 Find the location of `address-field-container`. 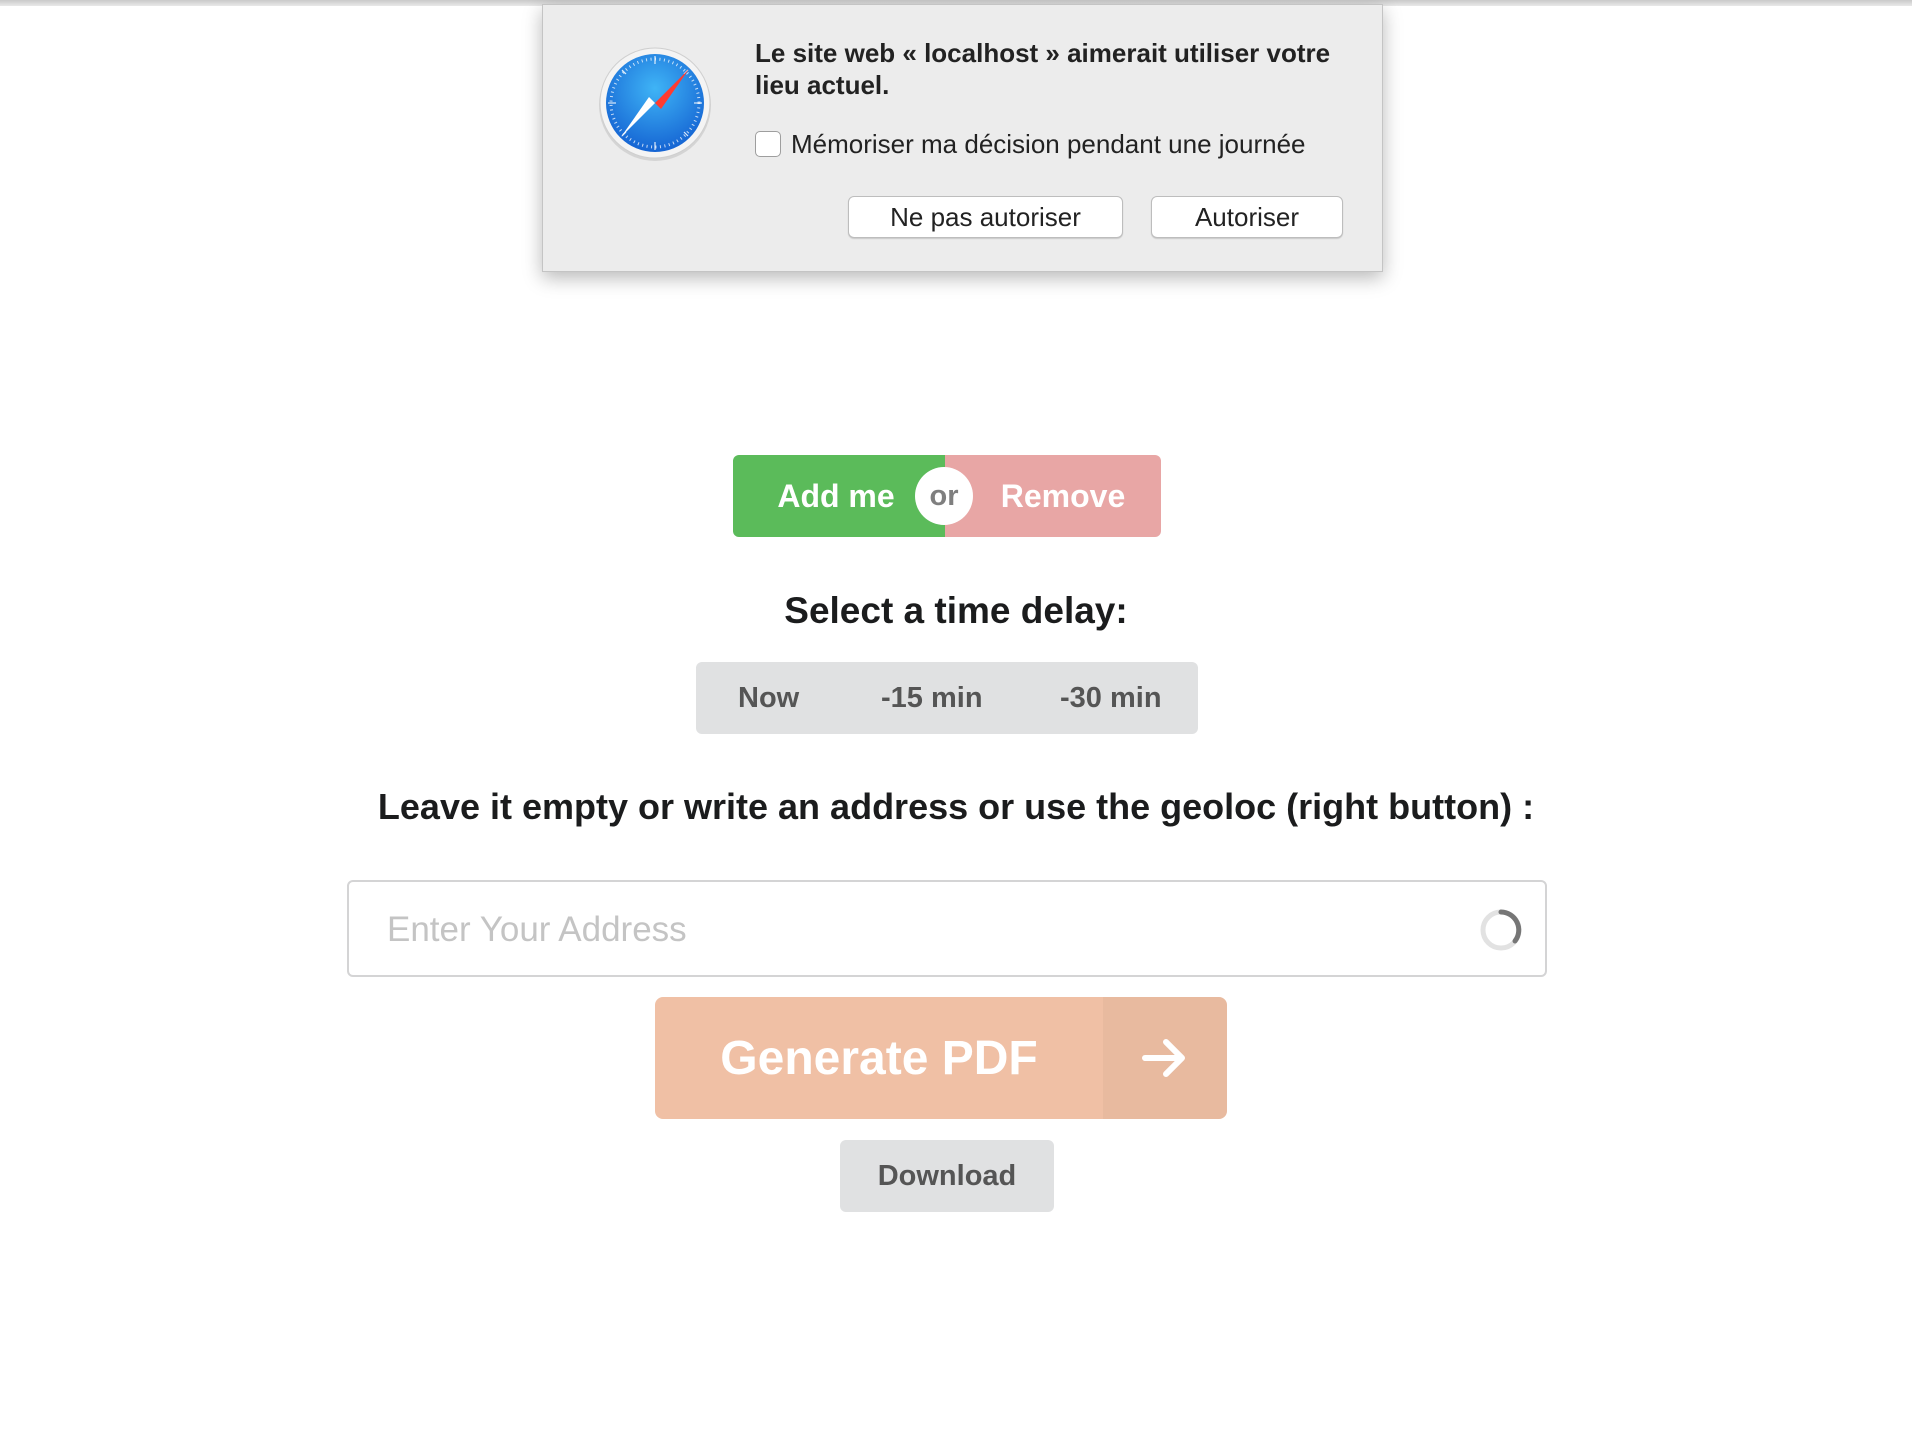

address-field-container is located at coordinates (947, 928).